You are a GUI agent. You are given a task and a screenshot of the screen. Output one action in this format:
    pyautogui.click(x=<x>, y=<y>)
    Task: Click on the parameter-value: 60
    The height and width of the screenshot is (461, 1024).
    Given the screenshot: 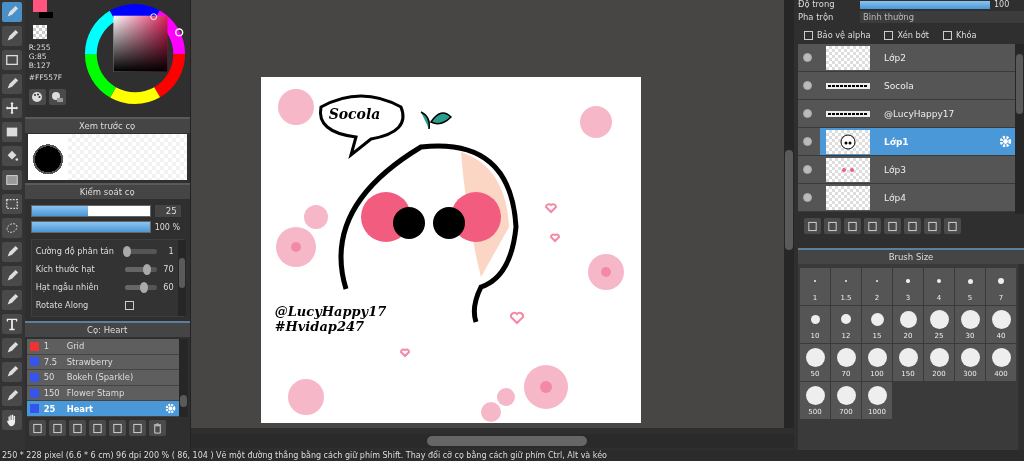 What is the action you would take?
    pyautogui.click(x=168, y=287)
    